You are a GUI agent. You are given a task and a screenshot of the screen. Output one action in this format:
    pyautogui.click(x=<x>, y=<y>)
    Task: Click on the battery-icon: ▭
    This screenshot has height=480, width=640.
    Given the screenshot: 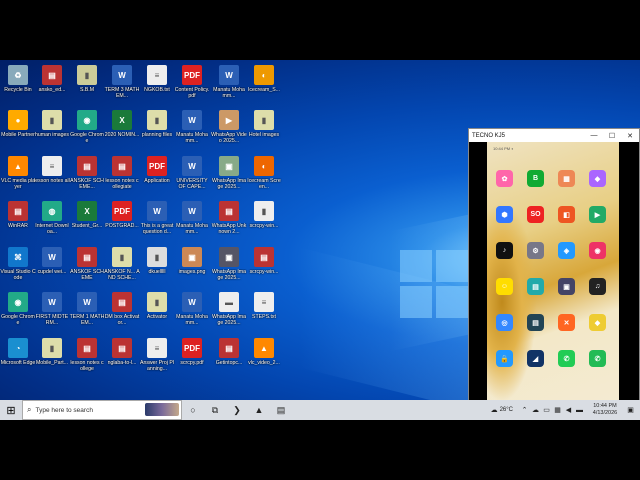 What is the action you would take?
    pyautogui.click(x=546, y=410)
    